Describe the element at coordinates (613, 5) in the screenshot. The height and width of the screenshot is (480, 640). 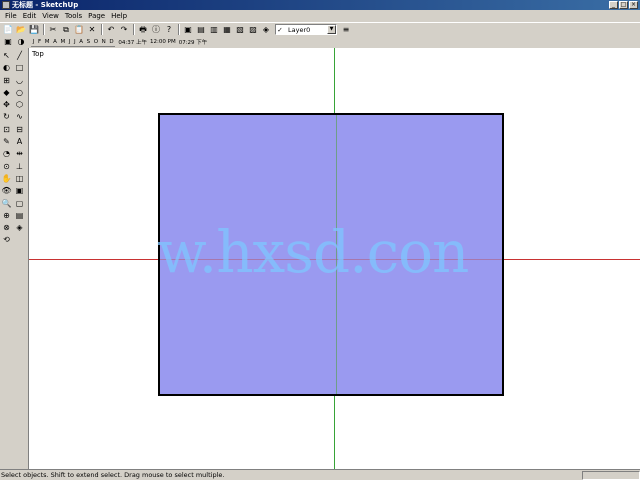
I see `minimize-button: _` at that location.